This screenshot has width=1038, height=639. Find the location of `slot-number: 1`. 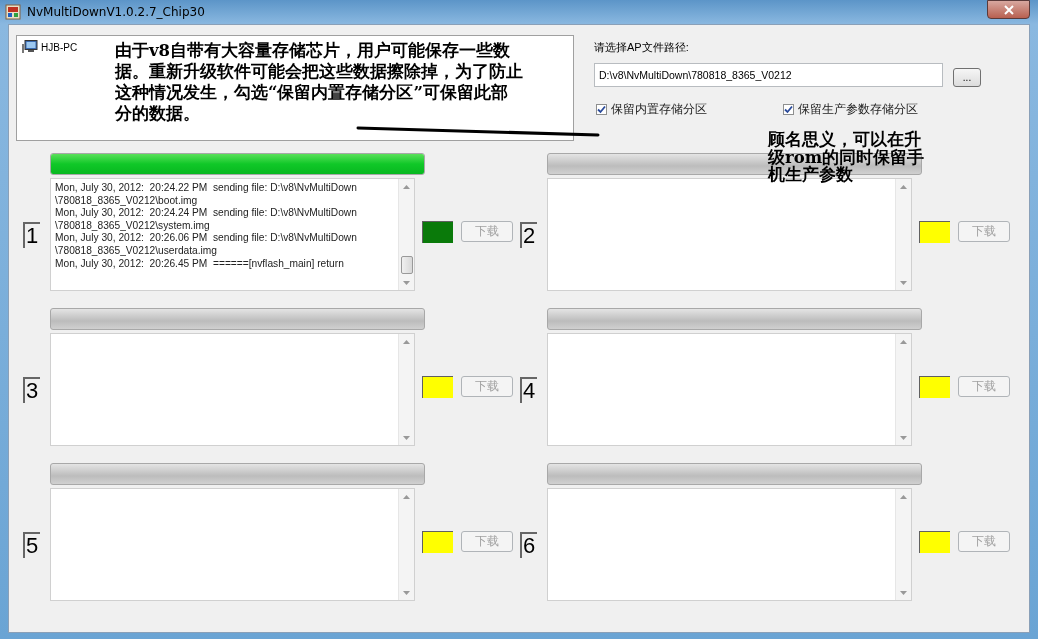

slot-number: 1 is located at coordinates (31, 234).